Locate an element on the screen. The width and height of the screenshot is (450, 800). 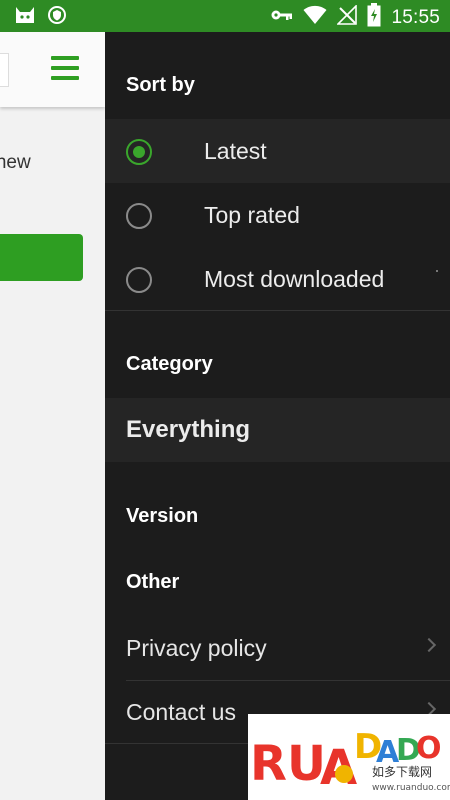
wifi-icon is located at coordinates (315, 17).